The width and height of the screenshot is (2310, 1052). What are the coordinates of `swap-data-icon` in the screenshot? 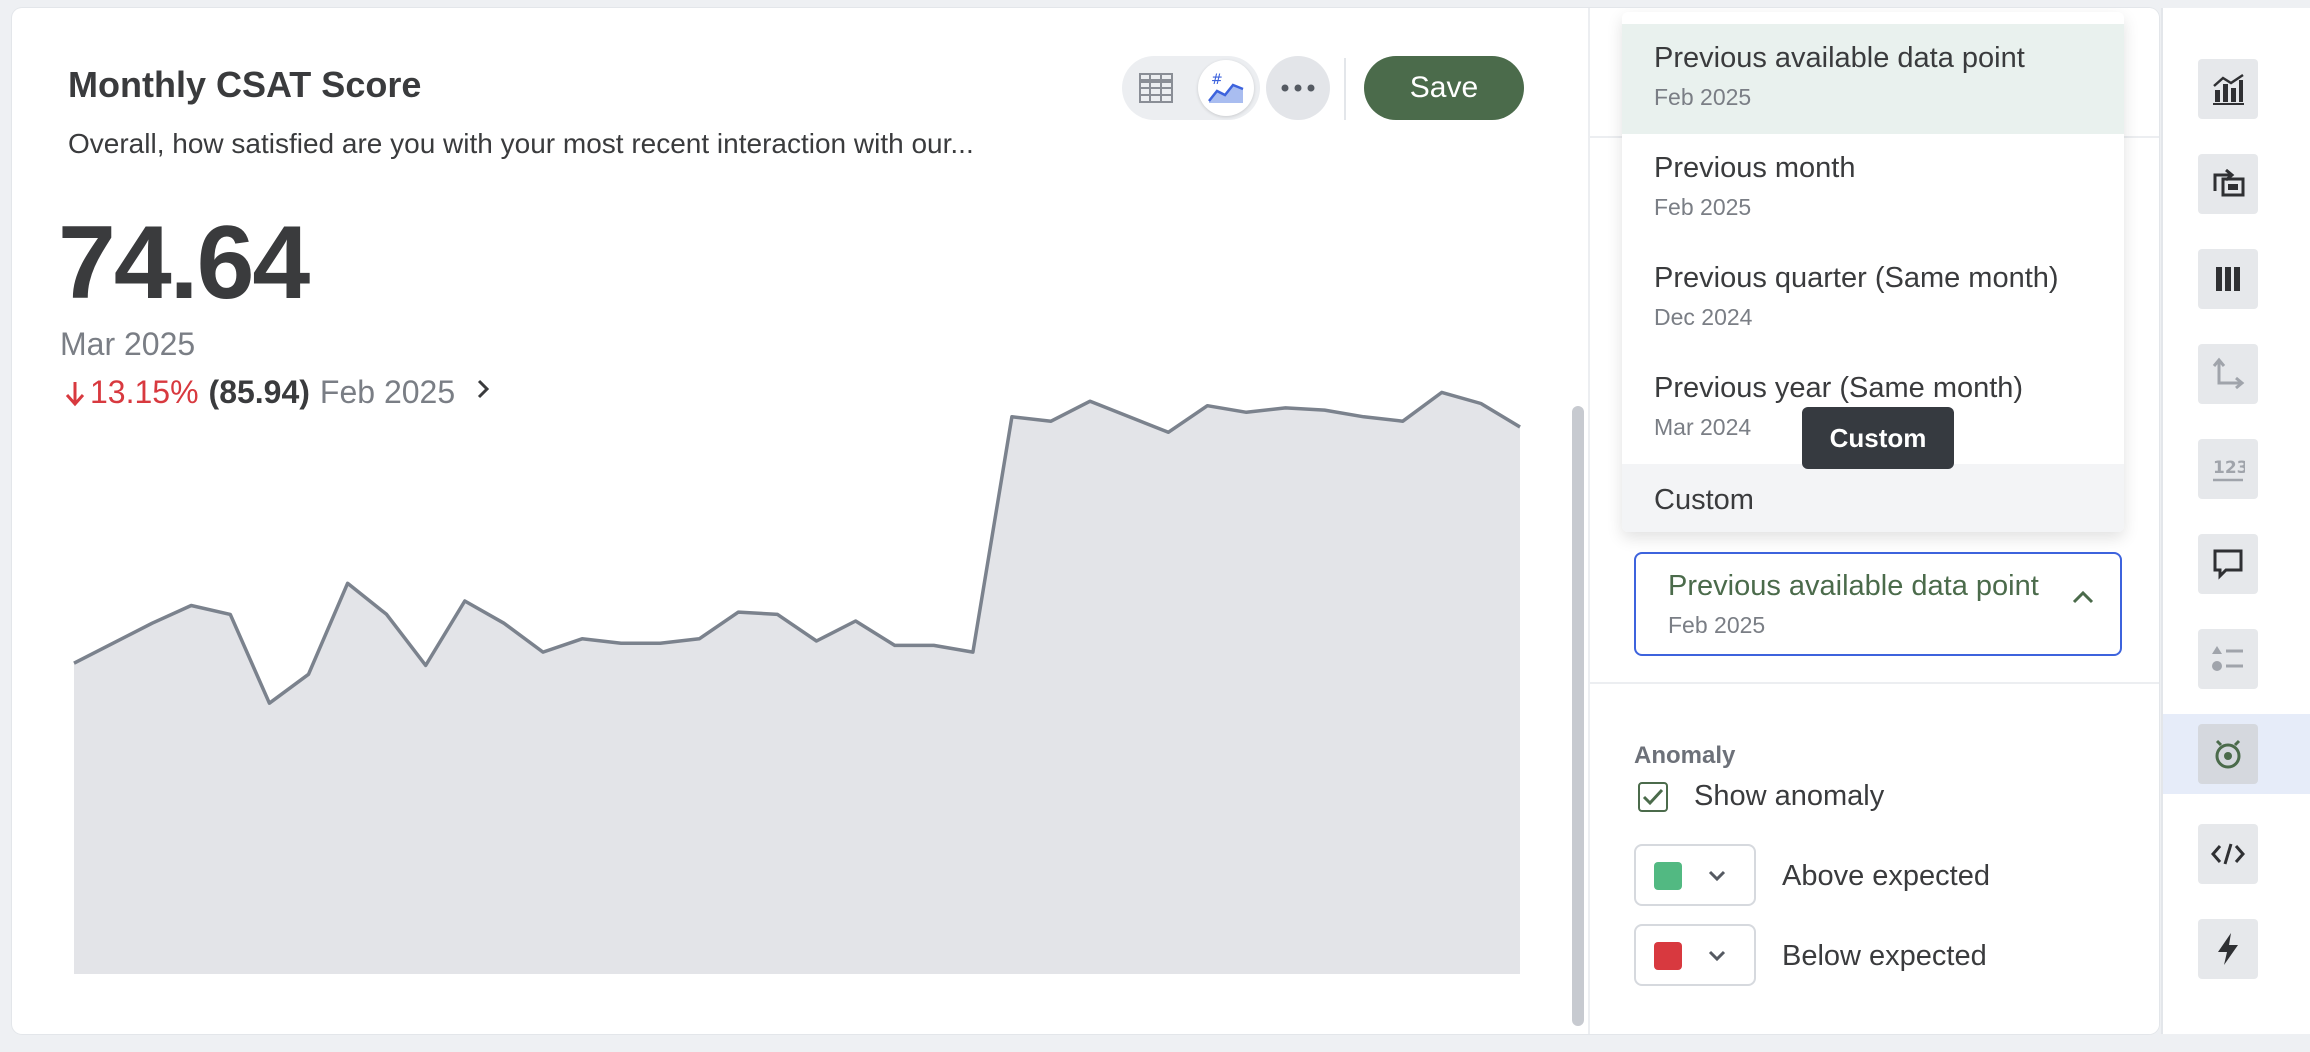 It's located at (2229, 183).